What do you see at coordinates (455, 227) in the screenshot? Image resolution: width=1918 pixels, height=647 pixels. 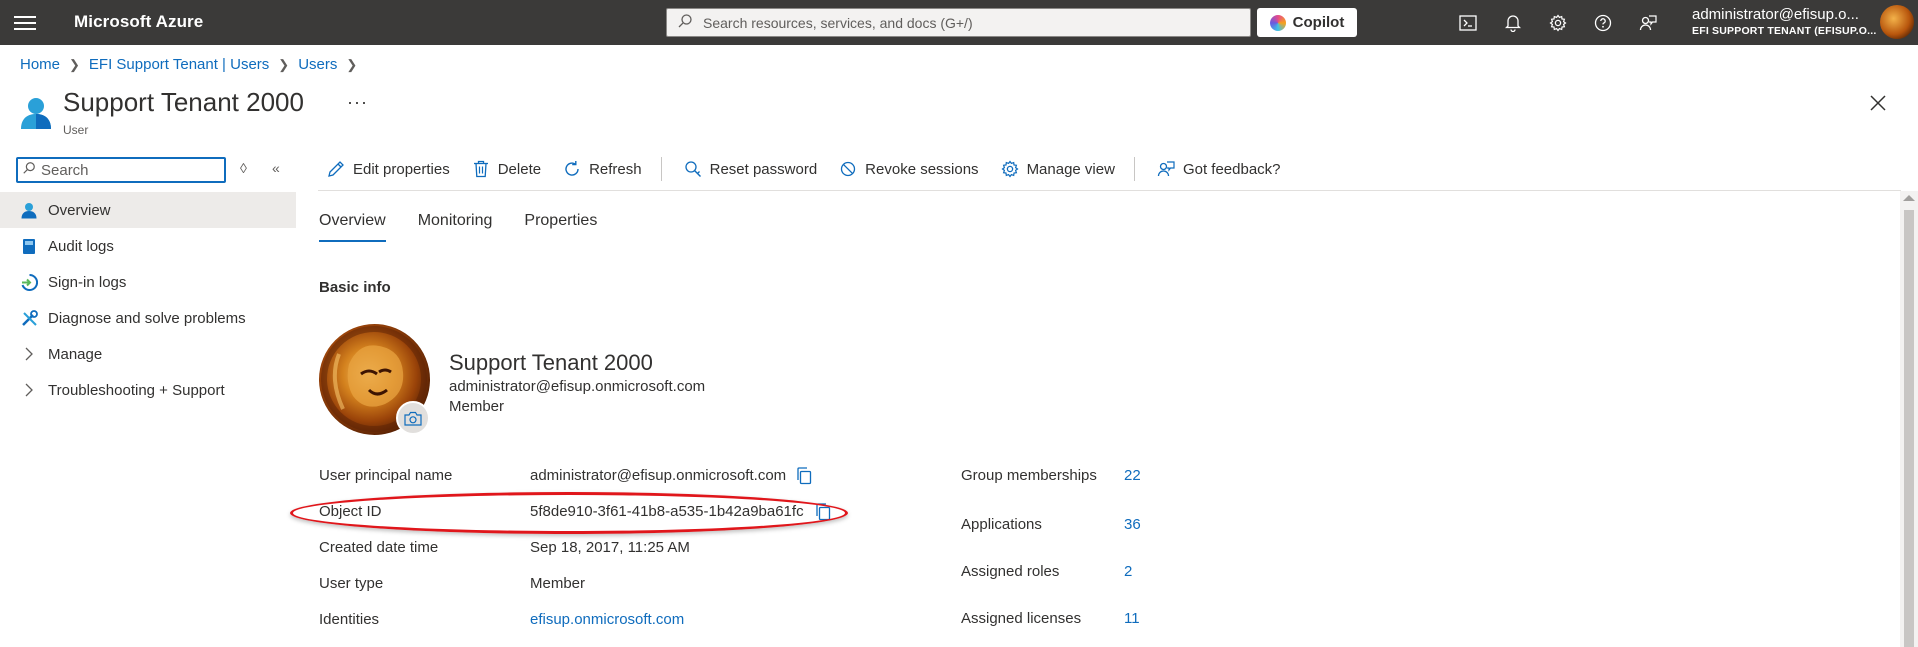 I see `tab-monitoring: Monitoring` at bounding box center [455, 227].